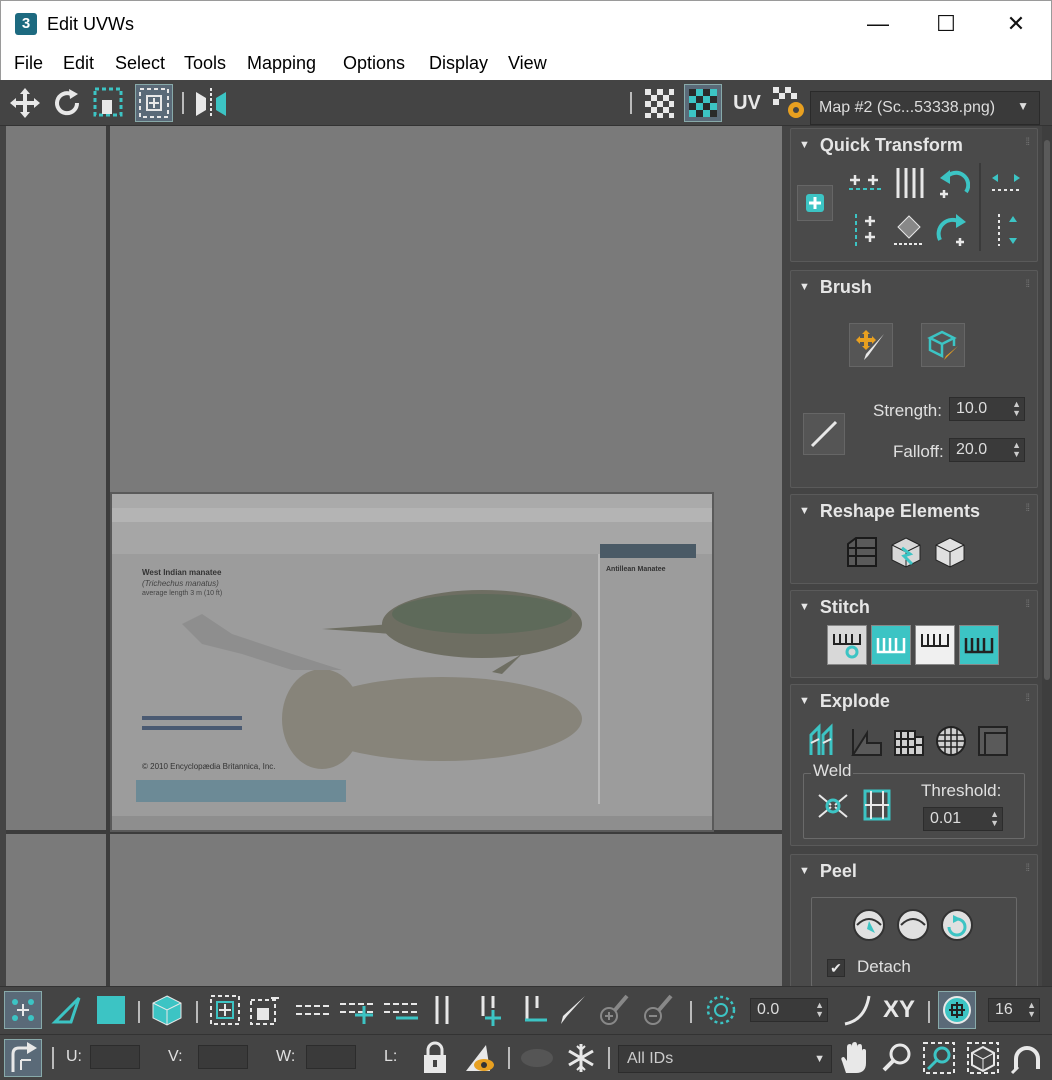 This screenshot has height=1080, width=1052. What do you see at coordinates (281, 63) in the screenshot?
I see `menu-mapping: Mapping` at bounding box center [281, 63].